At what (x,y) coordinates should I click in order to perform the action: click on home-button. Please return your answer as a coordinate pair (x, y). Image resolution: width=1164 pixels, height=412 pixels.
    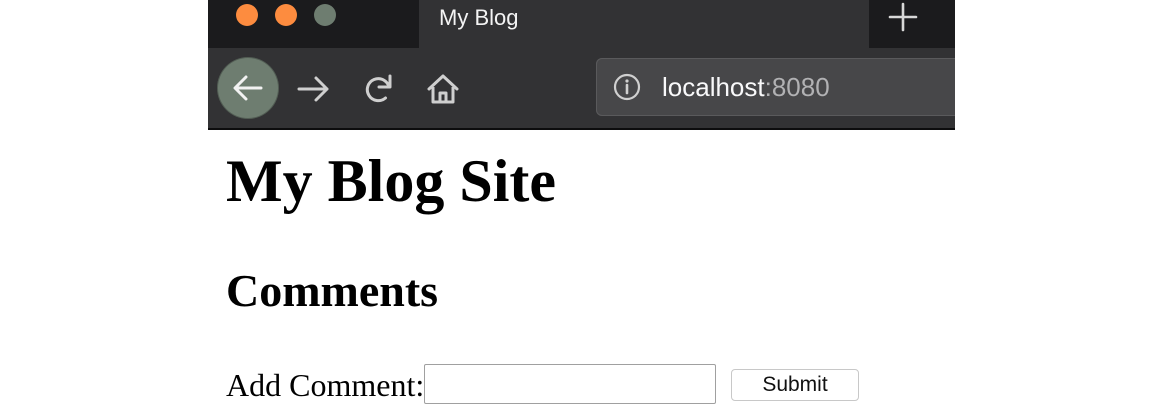
    Looking at the image, I should click on (443, 89).